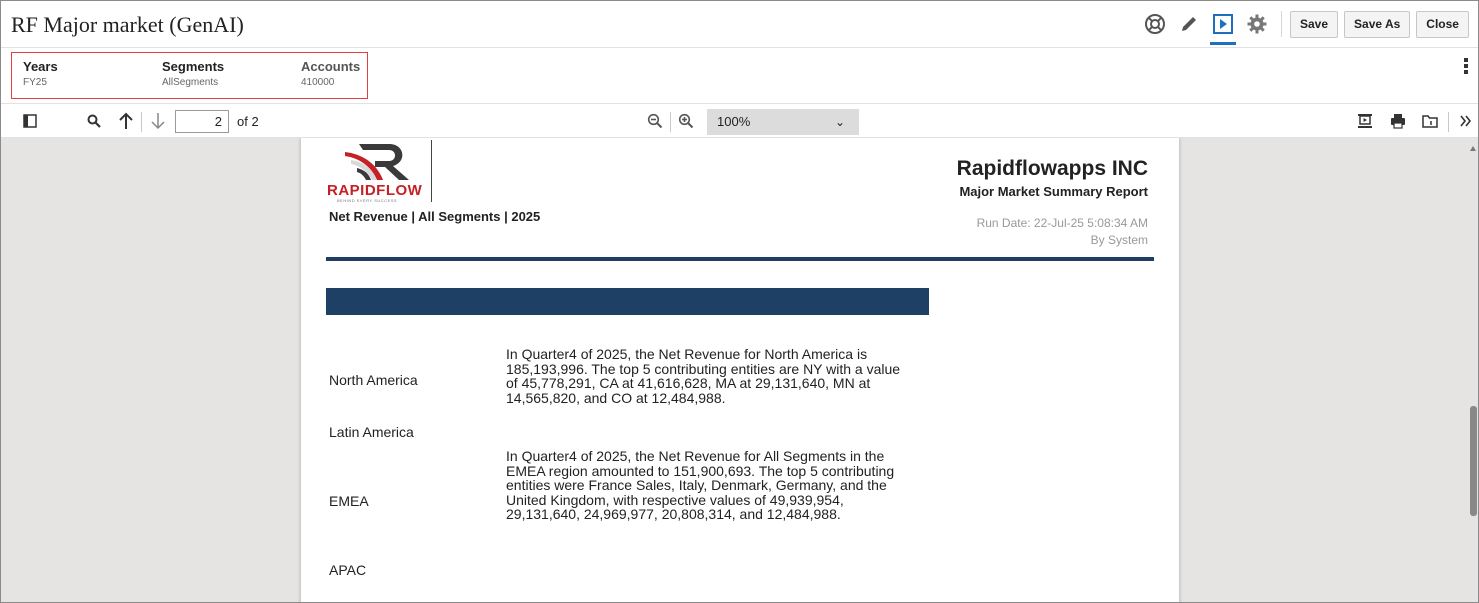  Describe the element at coordinates (349, 501) in the screenshot. I see `region-name: EMEA` at that location.